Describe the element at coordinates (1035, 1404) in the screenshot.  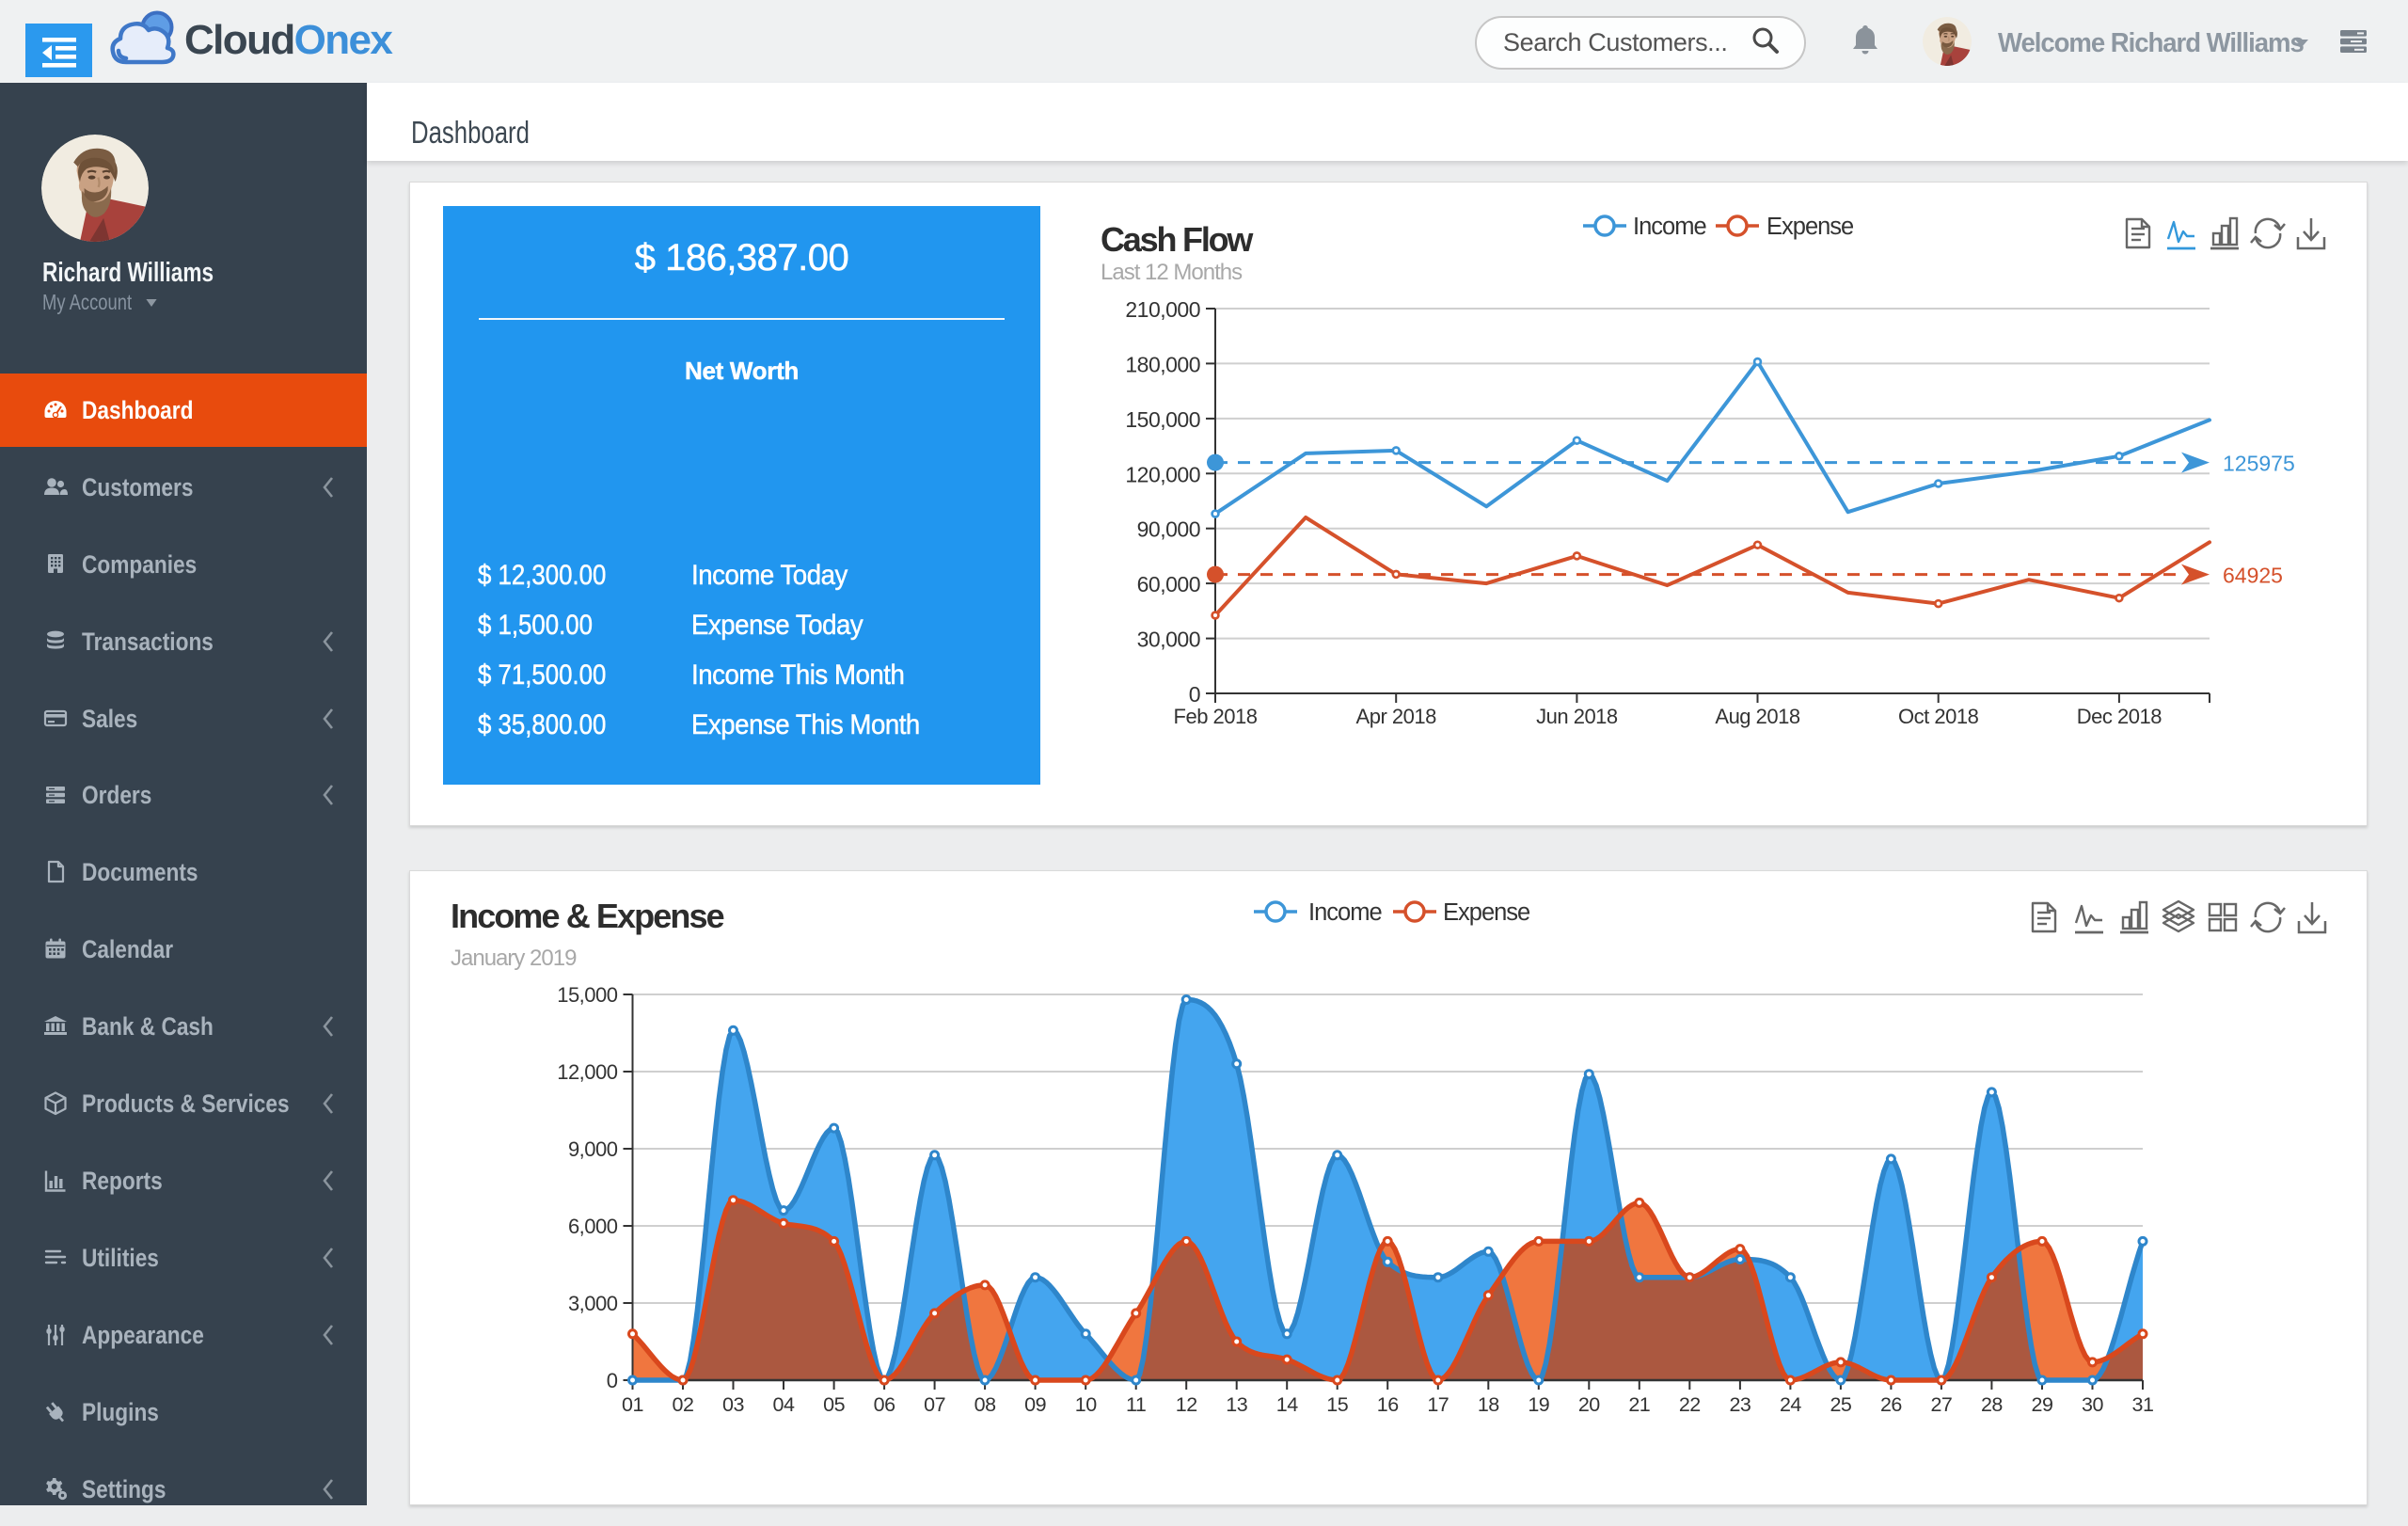
I see `svg-text: 09` at that location.